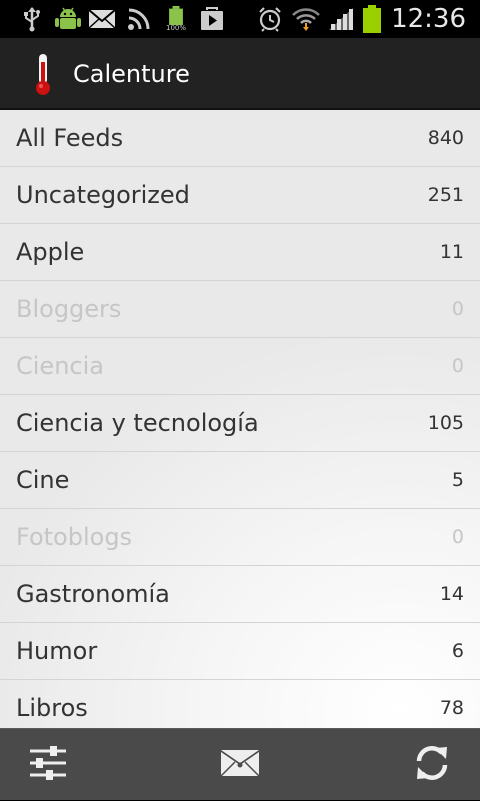 This screenshot has width=480, height=801. Describe the element at coordinates (372, 19) in the screenshot. I see `battery-charging-icon` at that location.